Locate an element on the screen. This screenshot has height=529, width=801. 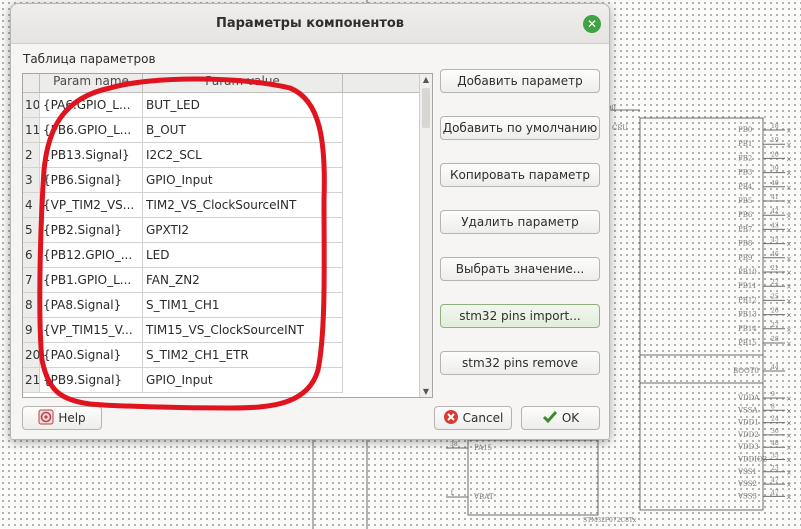
schematic-pin-number: 43 is located at coordinates (775, 225).